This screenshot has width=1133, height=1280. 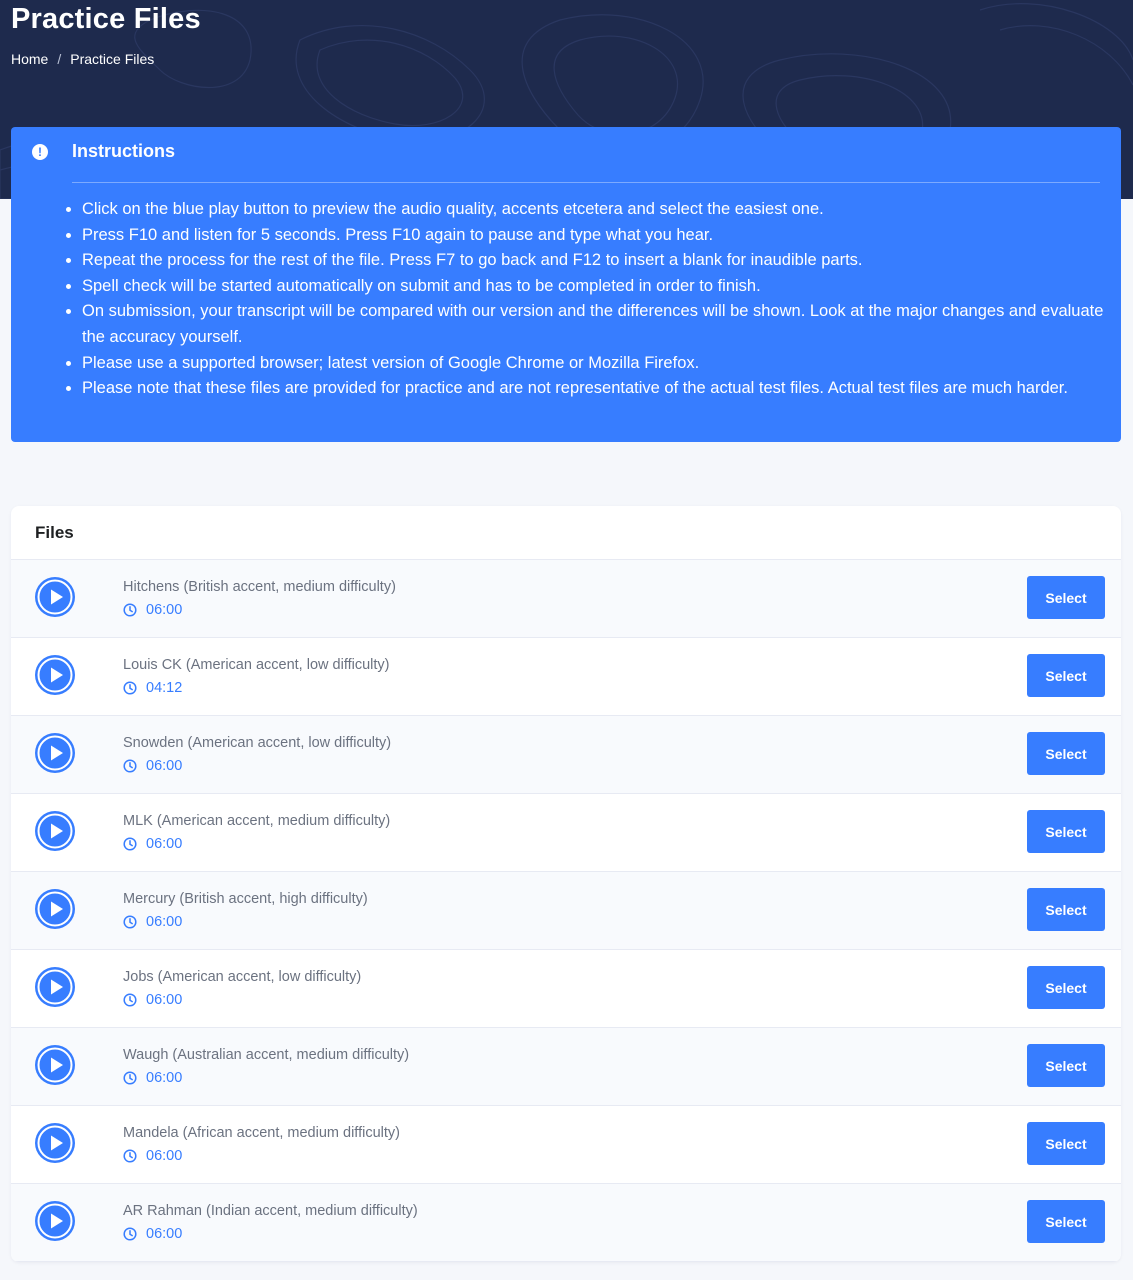 I want to click on instructions-divider, so click(x=586, y=182).